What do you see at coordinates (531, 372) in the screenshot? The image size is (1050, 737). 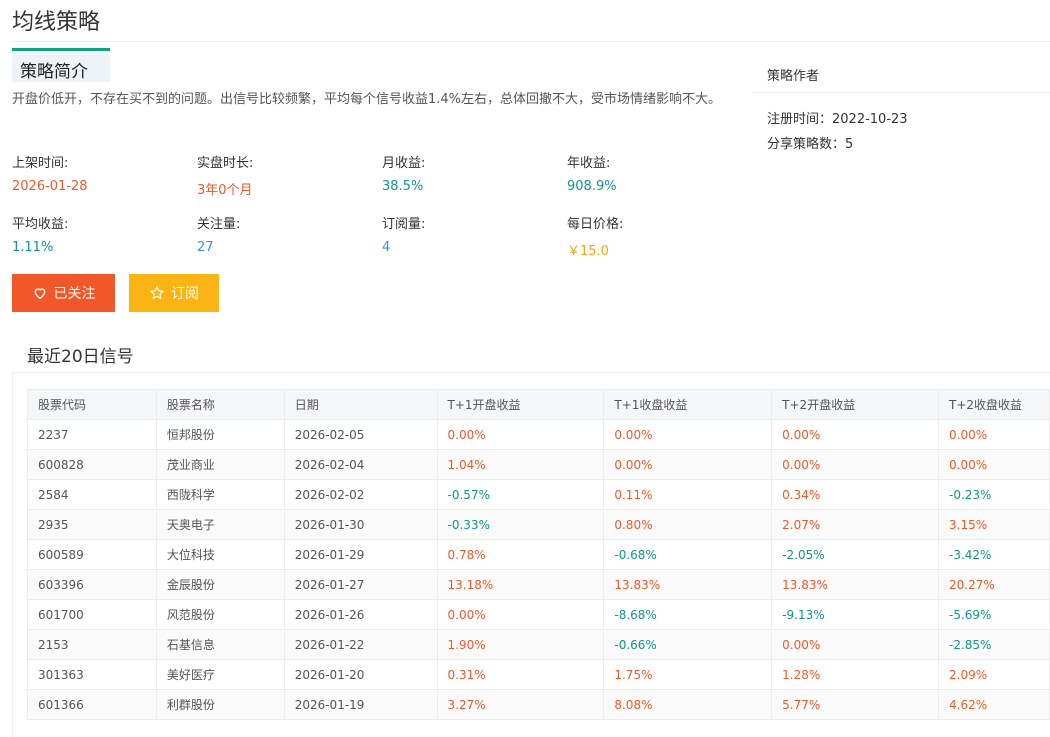 I see `signals-divider` at bounding box center [531, 372].